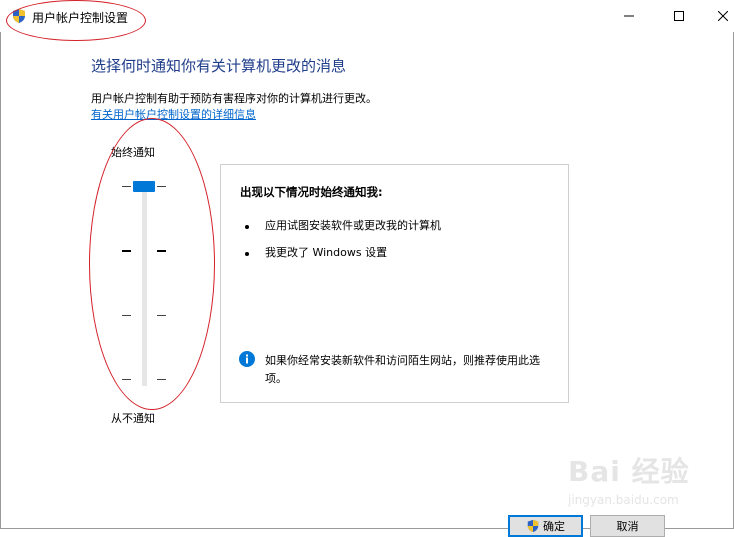  I want to click on bullet-item: 我更改了 Windows 设置, so click(326, 252).